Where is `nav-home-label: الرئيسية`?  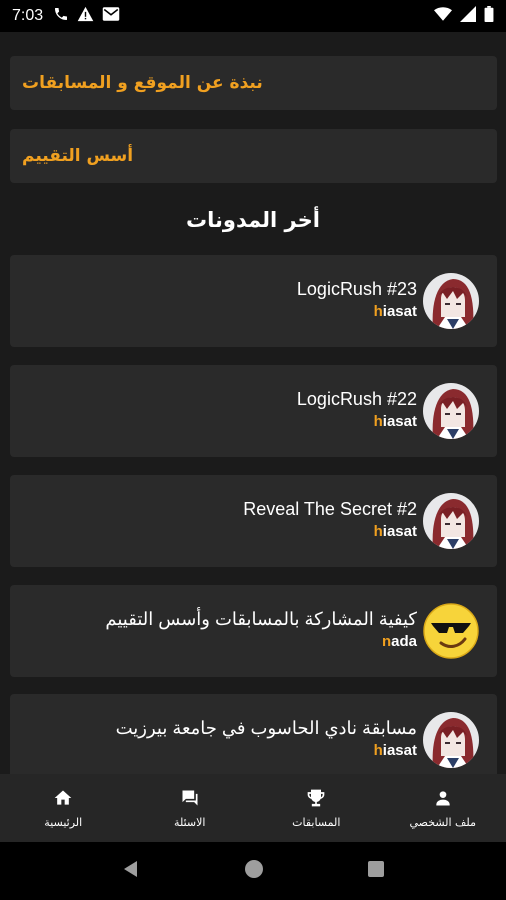
nav-home-label: الرئيسية is located at coordinates (63, 822).